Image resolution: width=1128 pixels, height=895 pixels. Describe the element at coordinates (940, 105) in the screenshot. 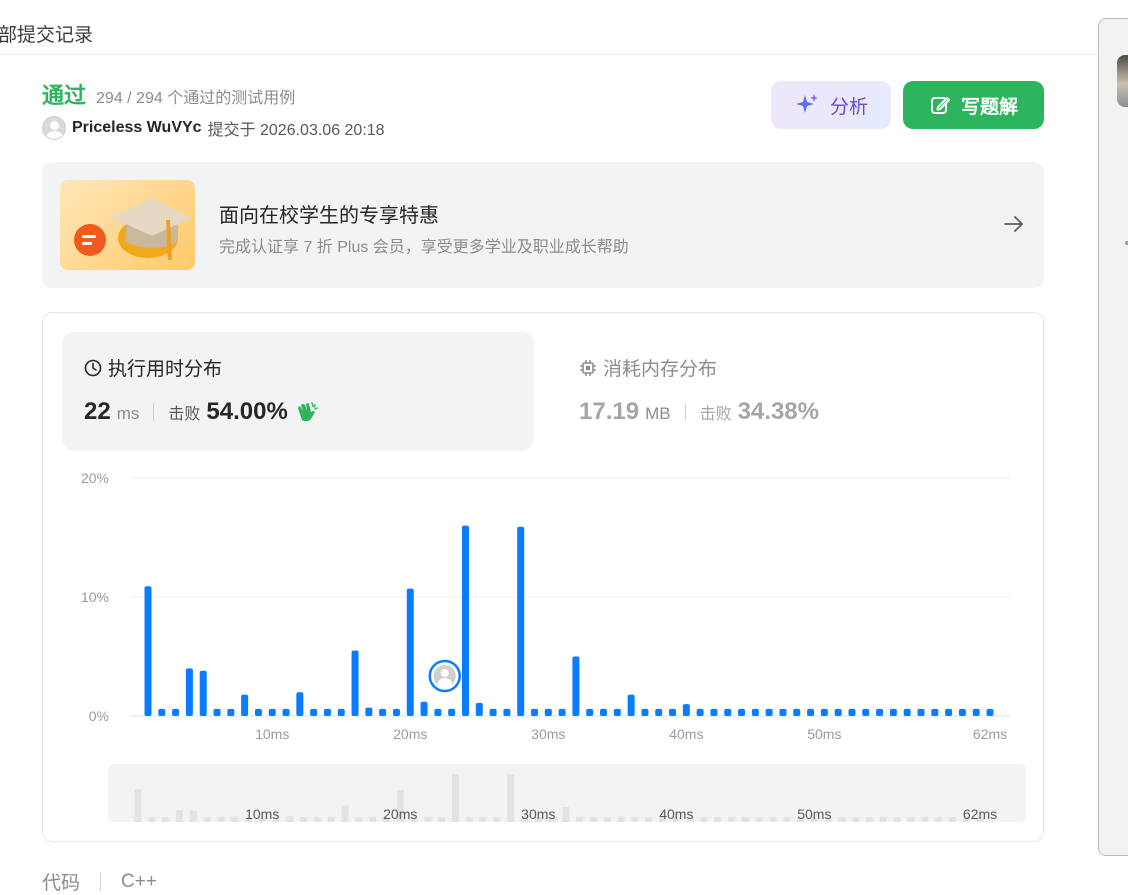

I see `edit-icon` at that location.